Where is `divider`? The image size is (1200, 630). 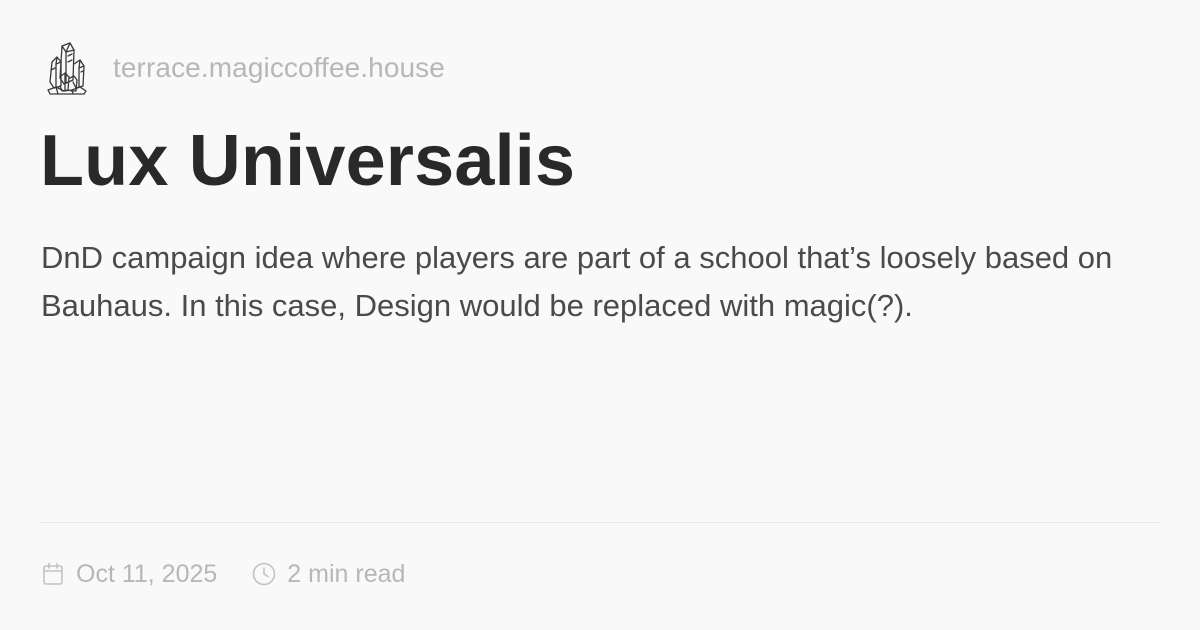 divider is located at coordinates (600, 522).